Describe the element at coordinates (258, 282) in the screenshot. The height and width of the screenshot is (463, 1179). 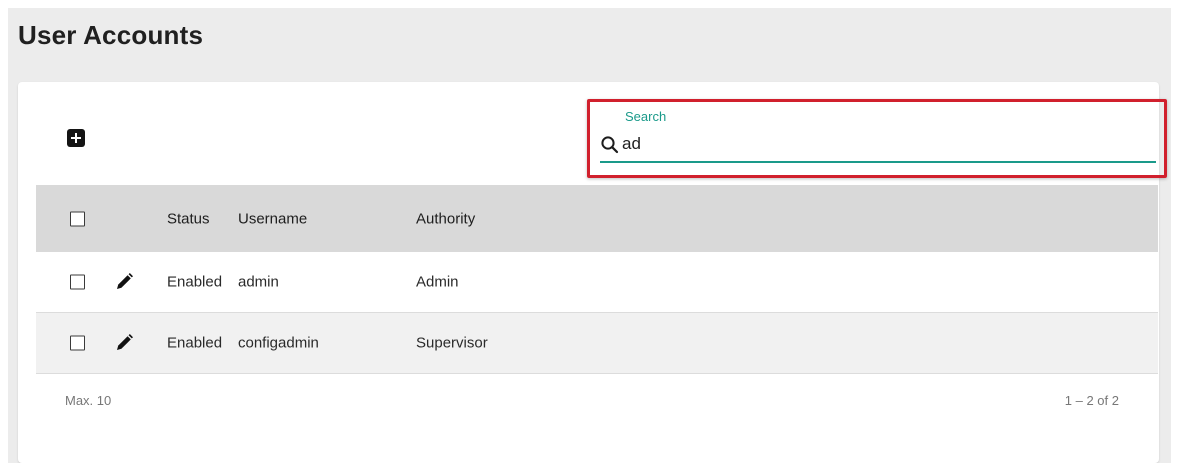
I see `cell-username: admin` at that location.